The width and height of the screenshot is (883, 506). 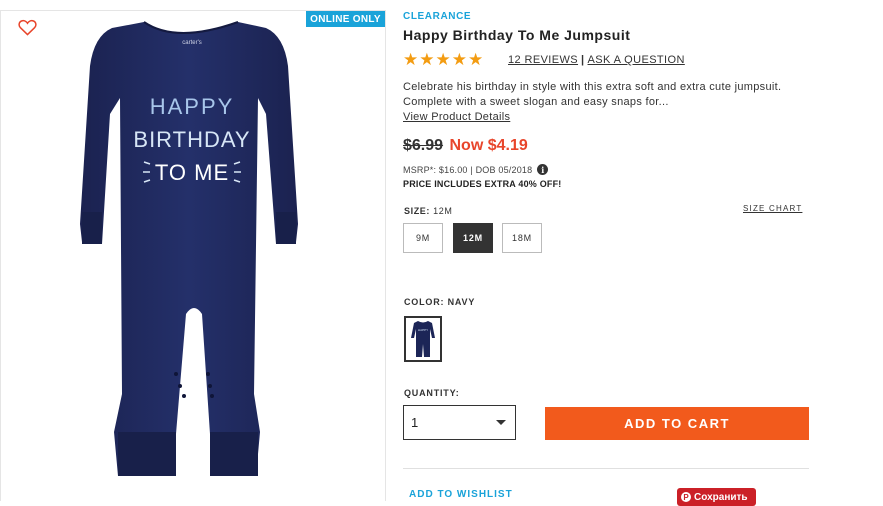 What do you see at coordinates (772, 208) in the screenshot?
I see `size-chart-link: SIZE CHART` at bounding box center [772, 208].